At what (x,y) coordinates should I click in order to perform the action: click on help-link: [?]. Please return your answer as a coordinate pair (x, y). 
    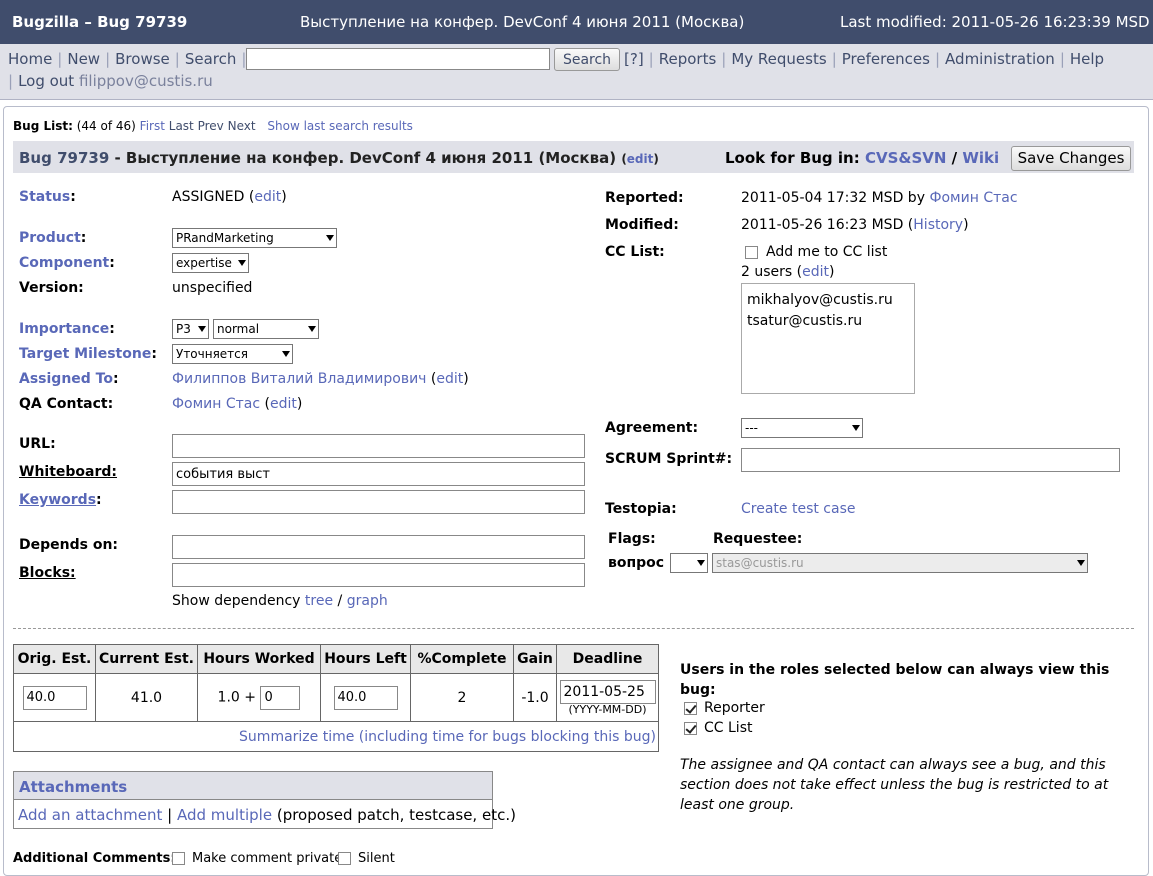
    Looking at the image, I should click on (634, 59).